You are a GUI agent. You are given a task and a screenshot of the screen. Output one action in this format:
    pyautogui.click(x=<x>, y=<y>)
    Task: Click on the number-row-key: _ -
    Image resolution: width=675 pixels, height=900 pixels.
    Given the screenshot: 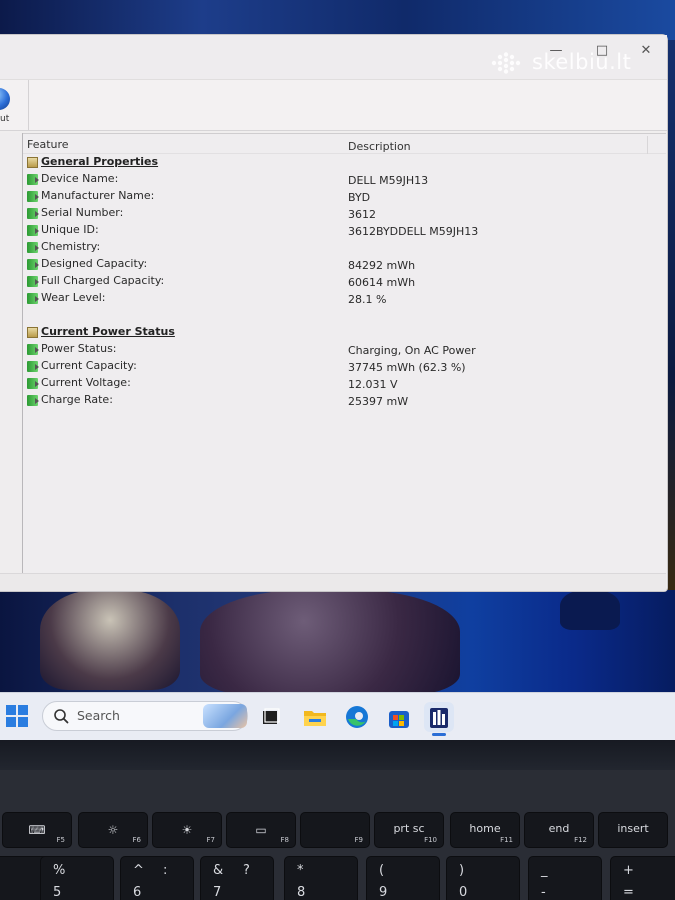 What is the action you would take?
    pyautogui.click(x=565, y=878)
    